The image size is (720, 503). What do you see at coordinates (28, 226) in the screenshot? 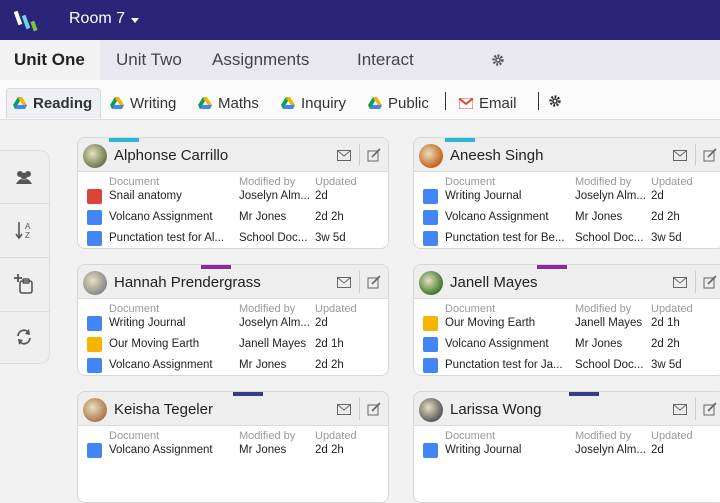
I see `svg-text: A` at bounding box center [28, 226].